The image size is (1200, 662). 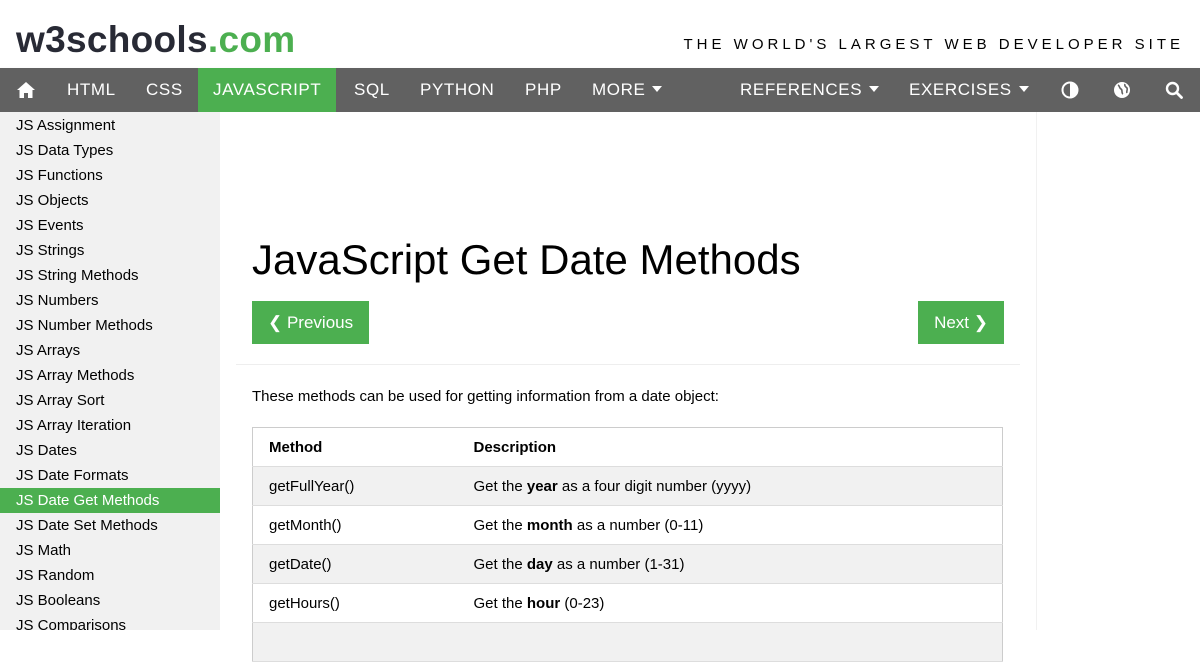 I want to click on table-header-method: Method, so click(x=355, y=447).